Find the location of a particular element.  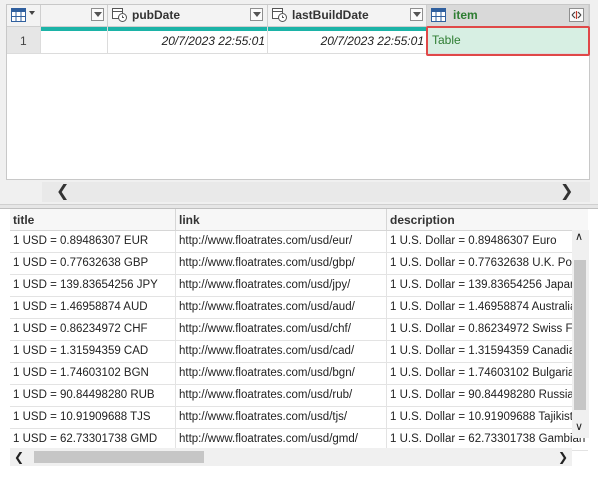

column-header-label: lastBuildDate is located at coordinates (330, 15).